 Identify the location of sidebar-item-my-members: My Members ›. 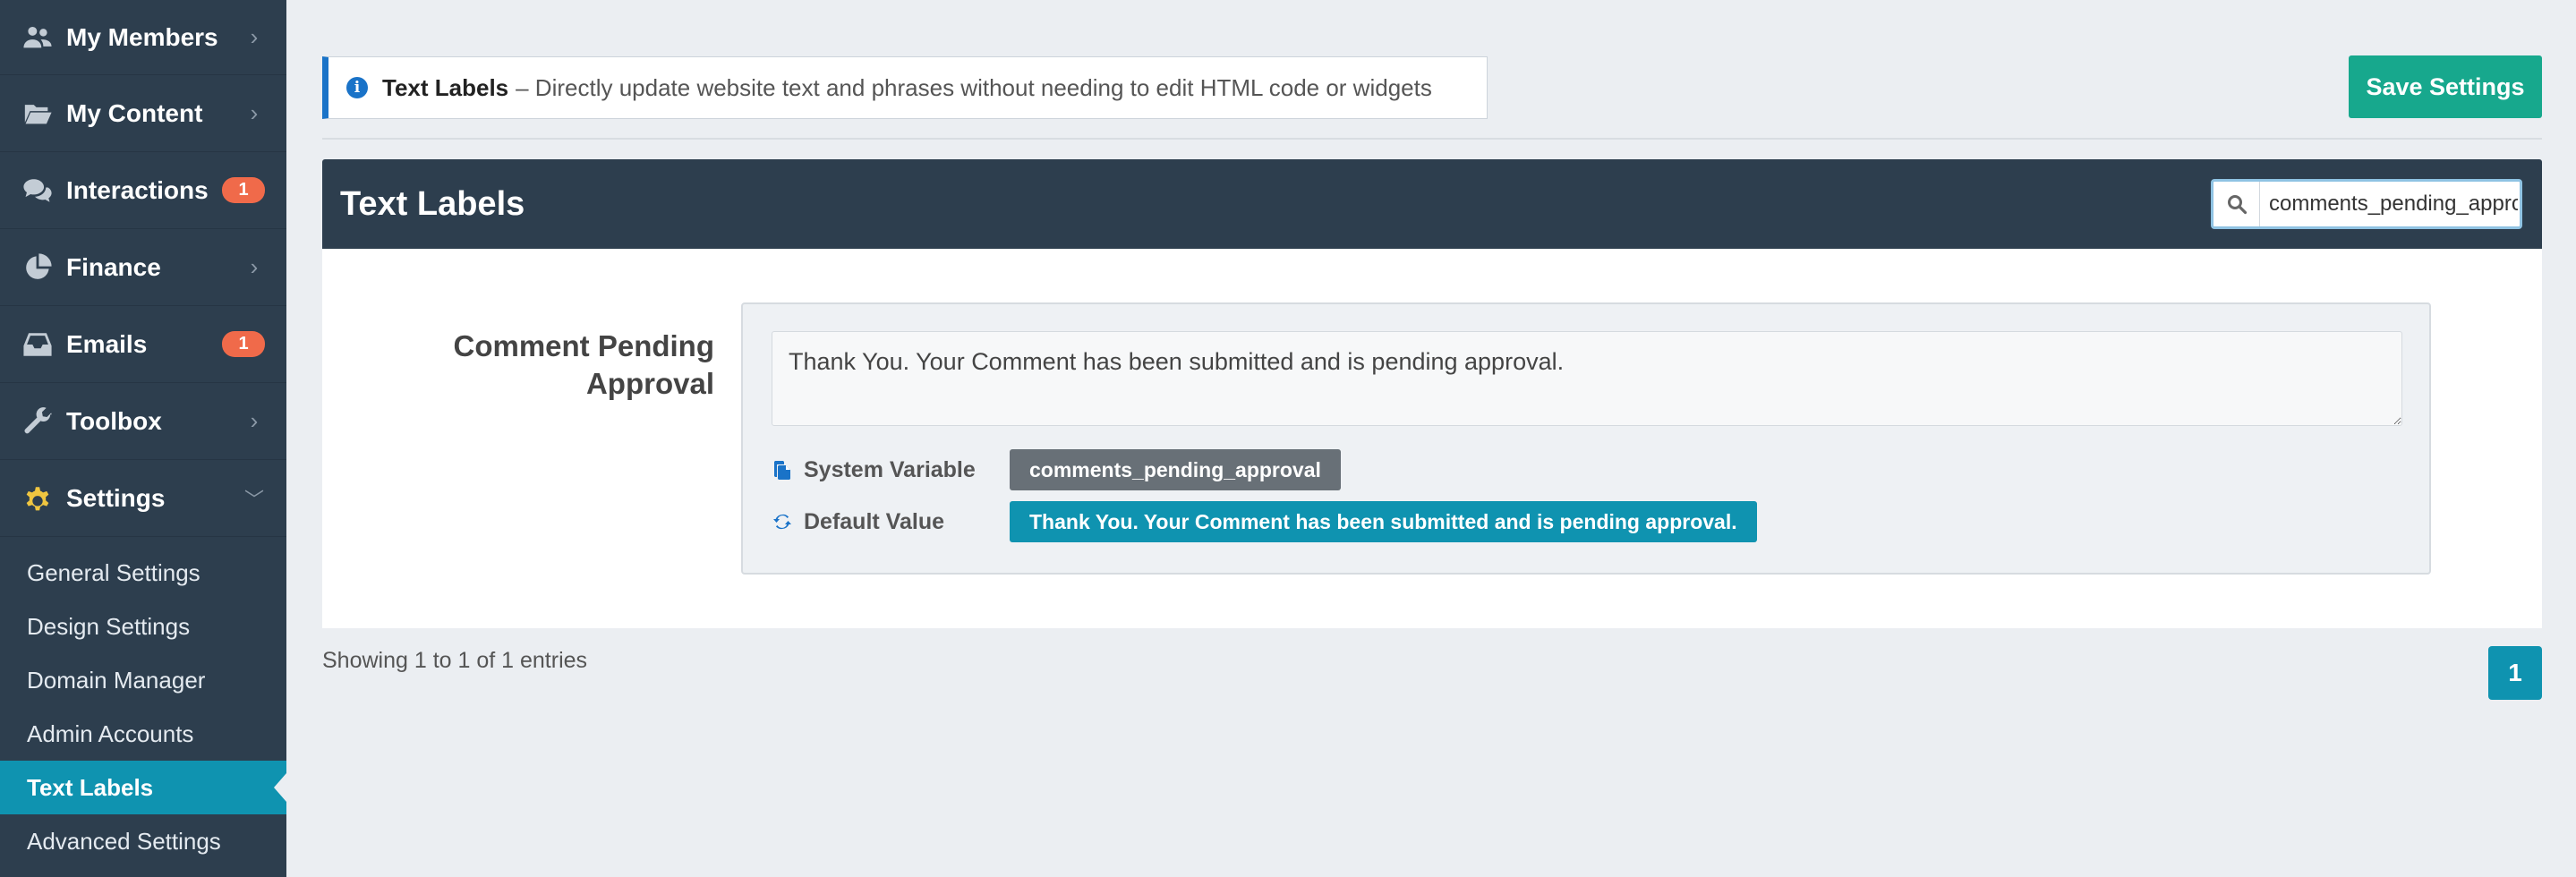
(143, 37).